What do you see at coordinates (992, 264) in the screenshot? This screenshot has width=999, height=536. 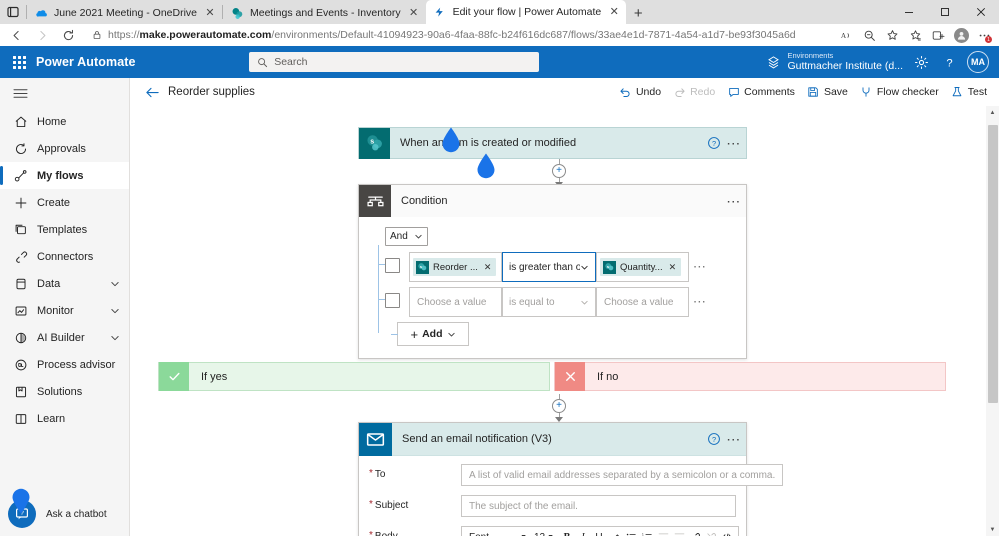 I see `scrollbar-thumb` at bounding box center [992, 264].